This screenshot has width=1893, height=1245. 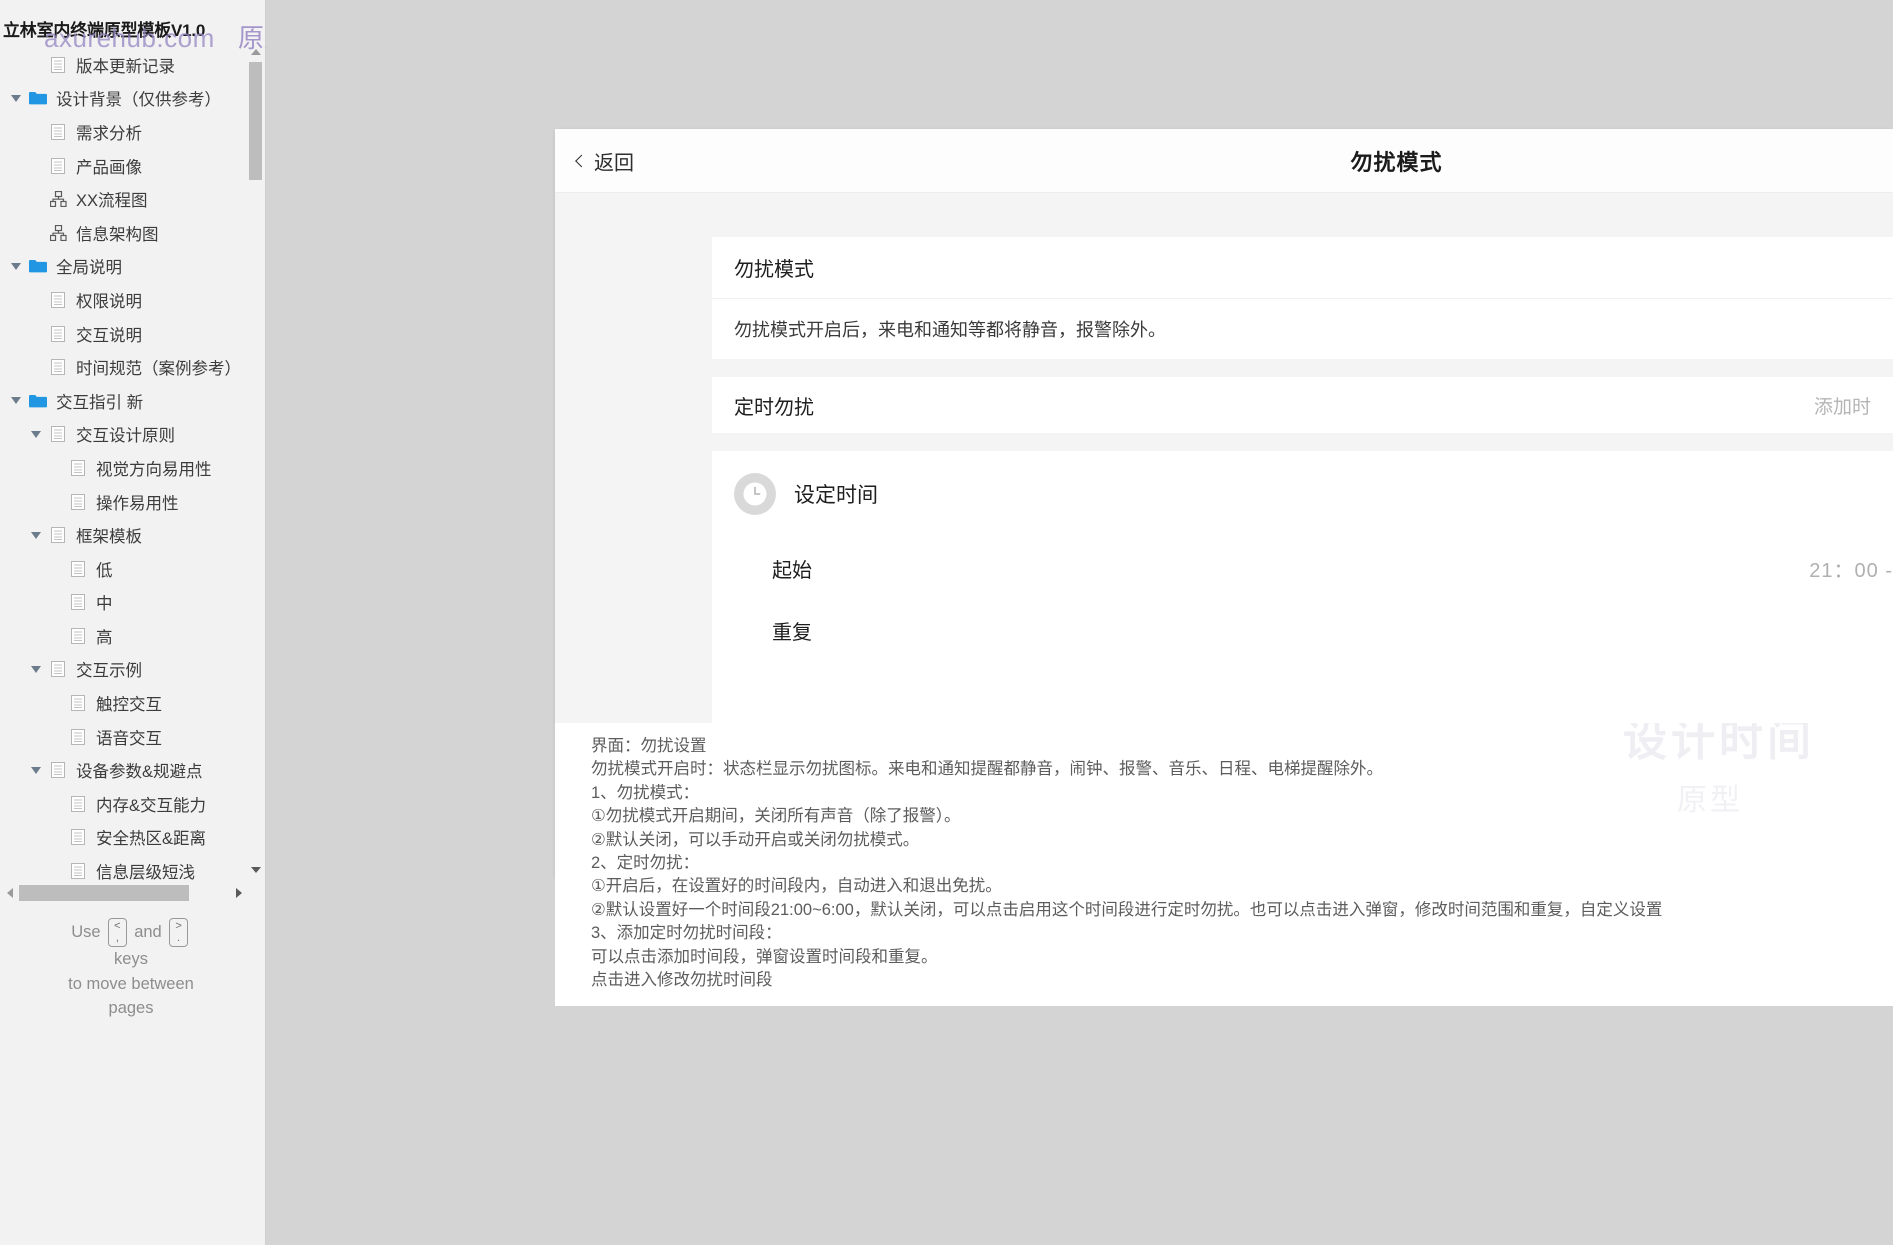 I want to click on tree-item-4: XX流程图, so click(x=126, y=199).